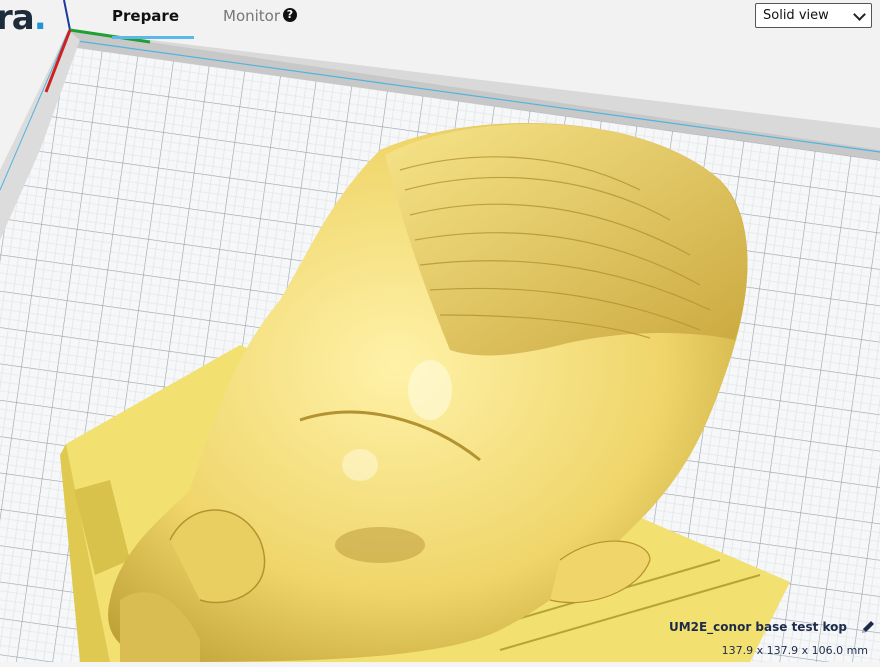  What do you see at coordinates (251, 16) in the screenshot?
I see `tab-monitor: Monitor` at bounding box center [251, 16].